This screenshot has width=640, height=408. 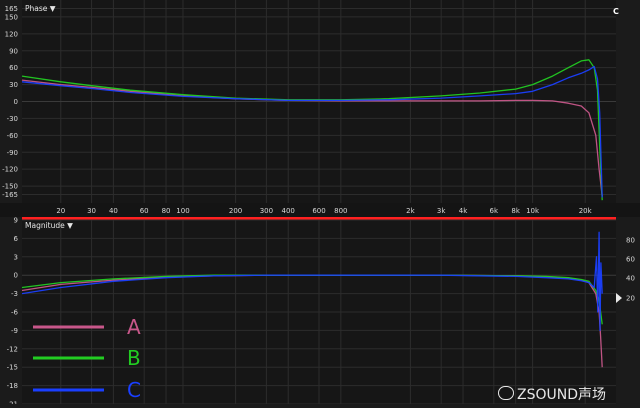 I want to click on x-tick-label: 3k, so click(x=441, y=211).